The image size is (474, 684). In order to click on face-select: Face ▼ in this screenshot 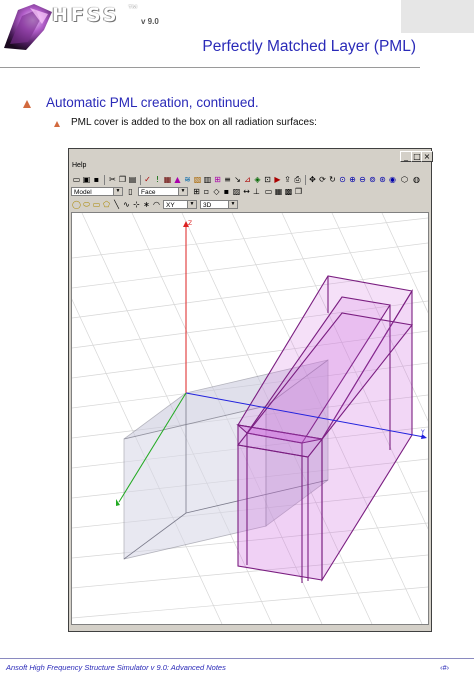, I will do `click(163, 191)`.